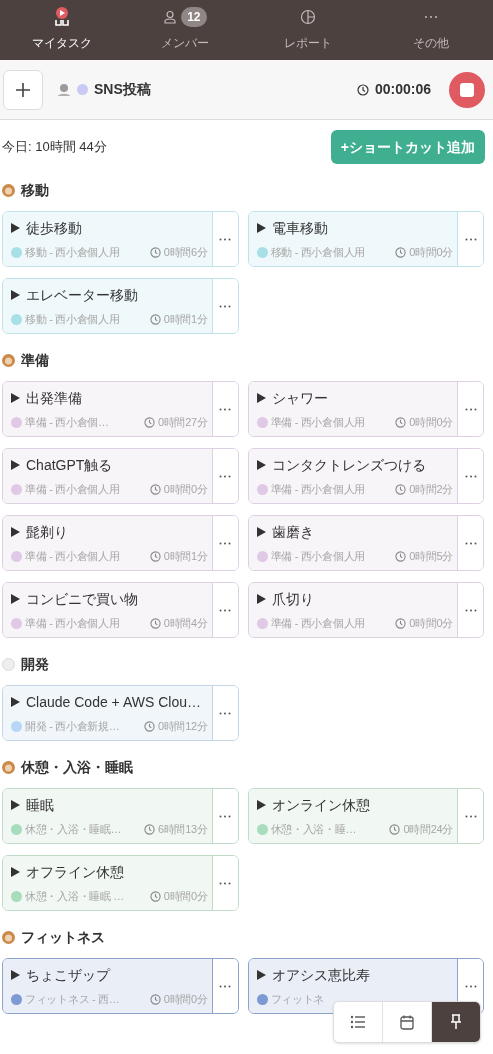  What do you see at coordinates (107, 713) in the screenshot?
I see `start-task-button: Claude Code + AWS Clou… 開発 - 西小倉新規… 0時間12分` at bounding box center [107, 713].